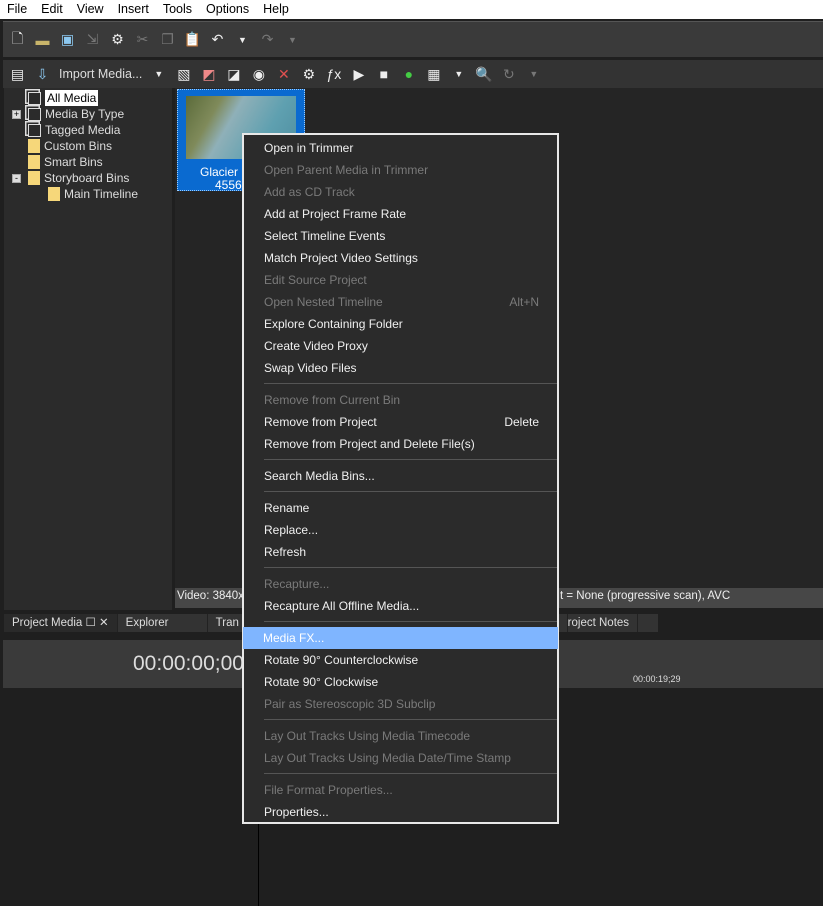 The height and width of the screenshot is (906, 823). What do you see at coordinates (67, 39) in the screenshot?
I see `save-icon: ▣` at bounding box center [67, 39].